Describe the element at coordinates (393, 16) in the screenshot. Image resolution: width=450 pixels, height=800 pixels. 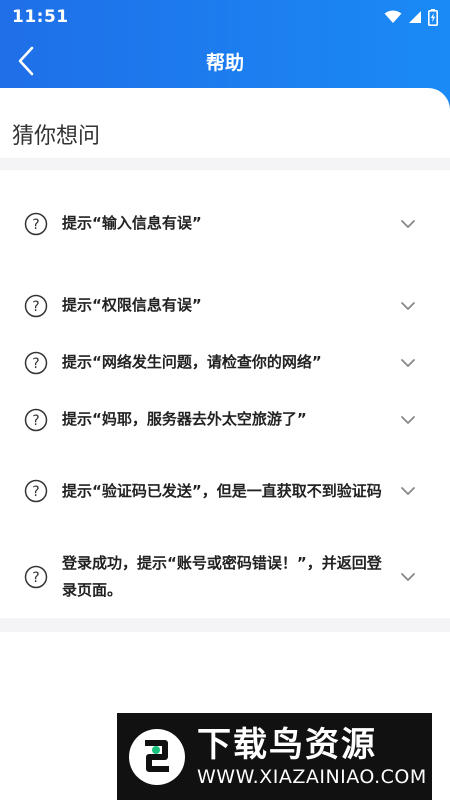
I see `wifi-icon` at that location.